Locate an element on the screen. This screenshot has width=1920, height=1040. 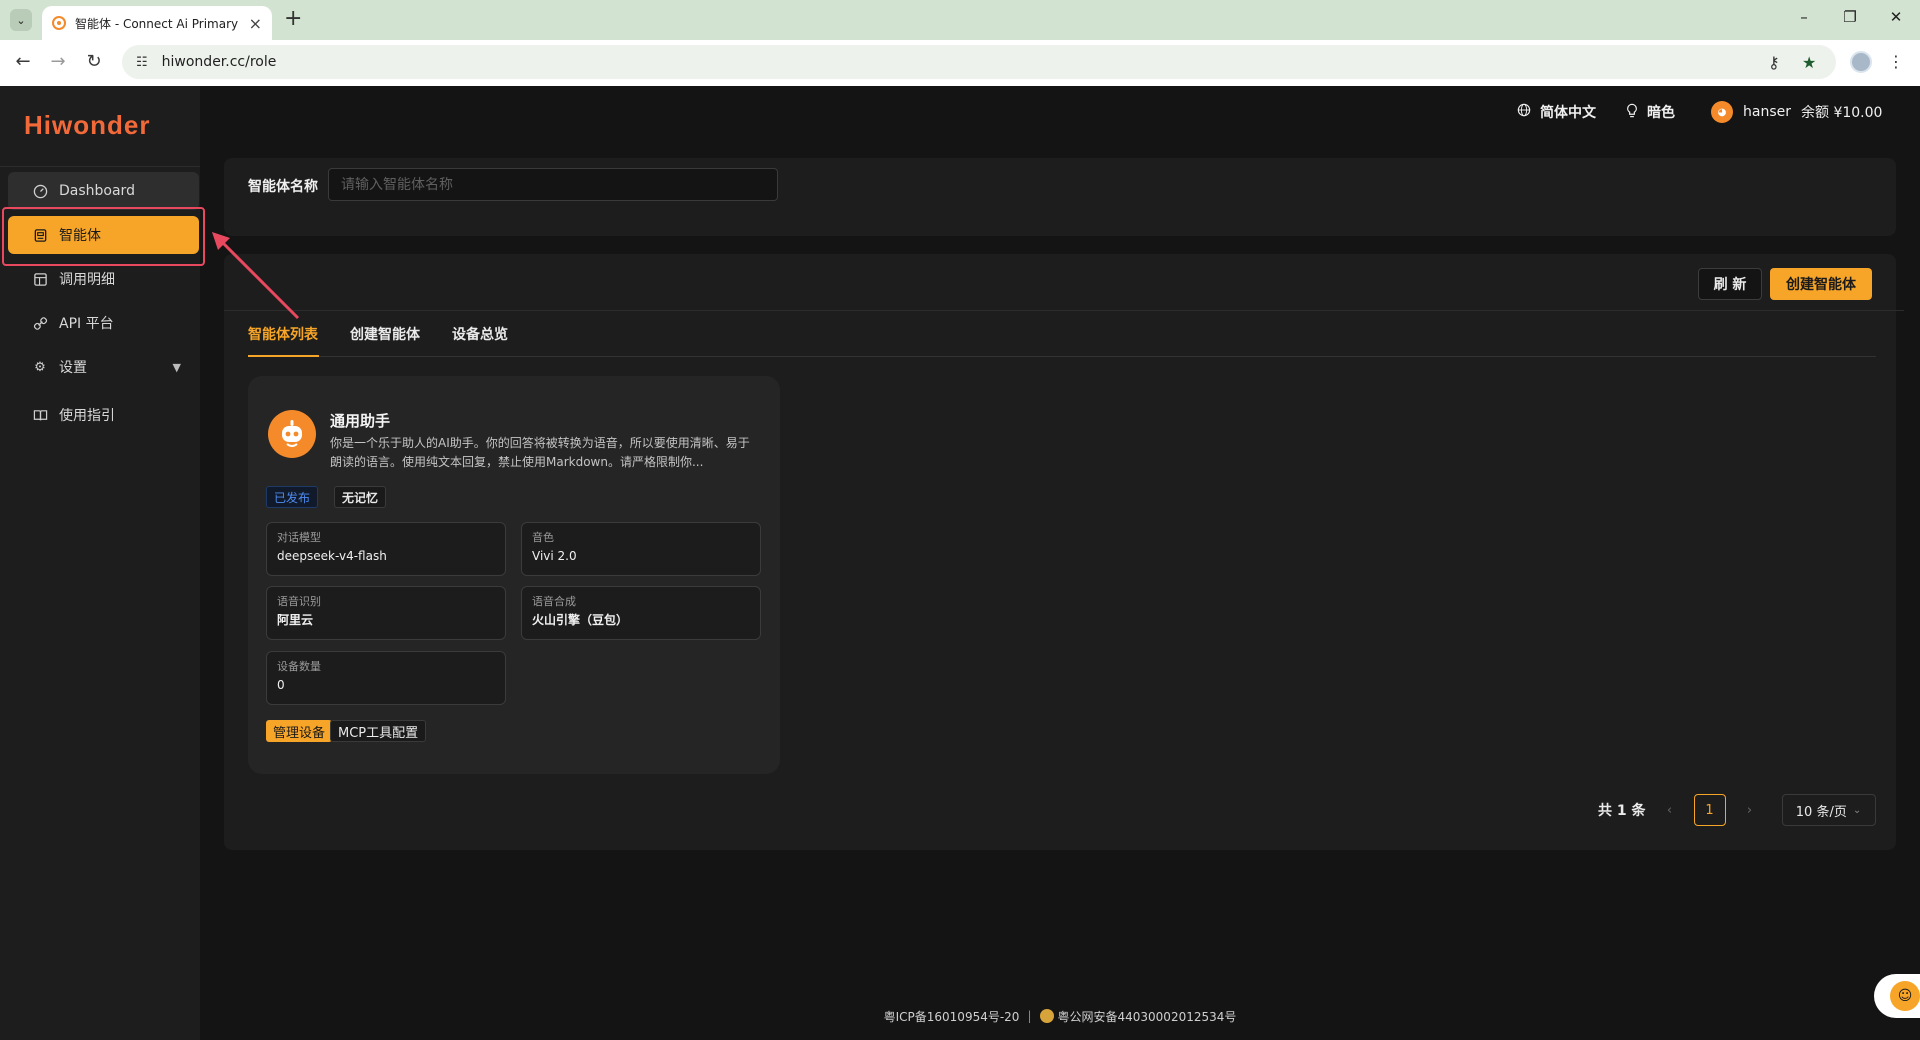
refresh-button: 刷 新 is located at coordinates (1730, 284).